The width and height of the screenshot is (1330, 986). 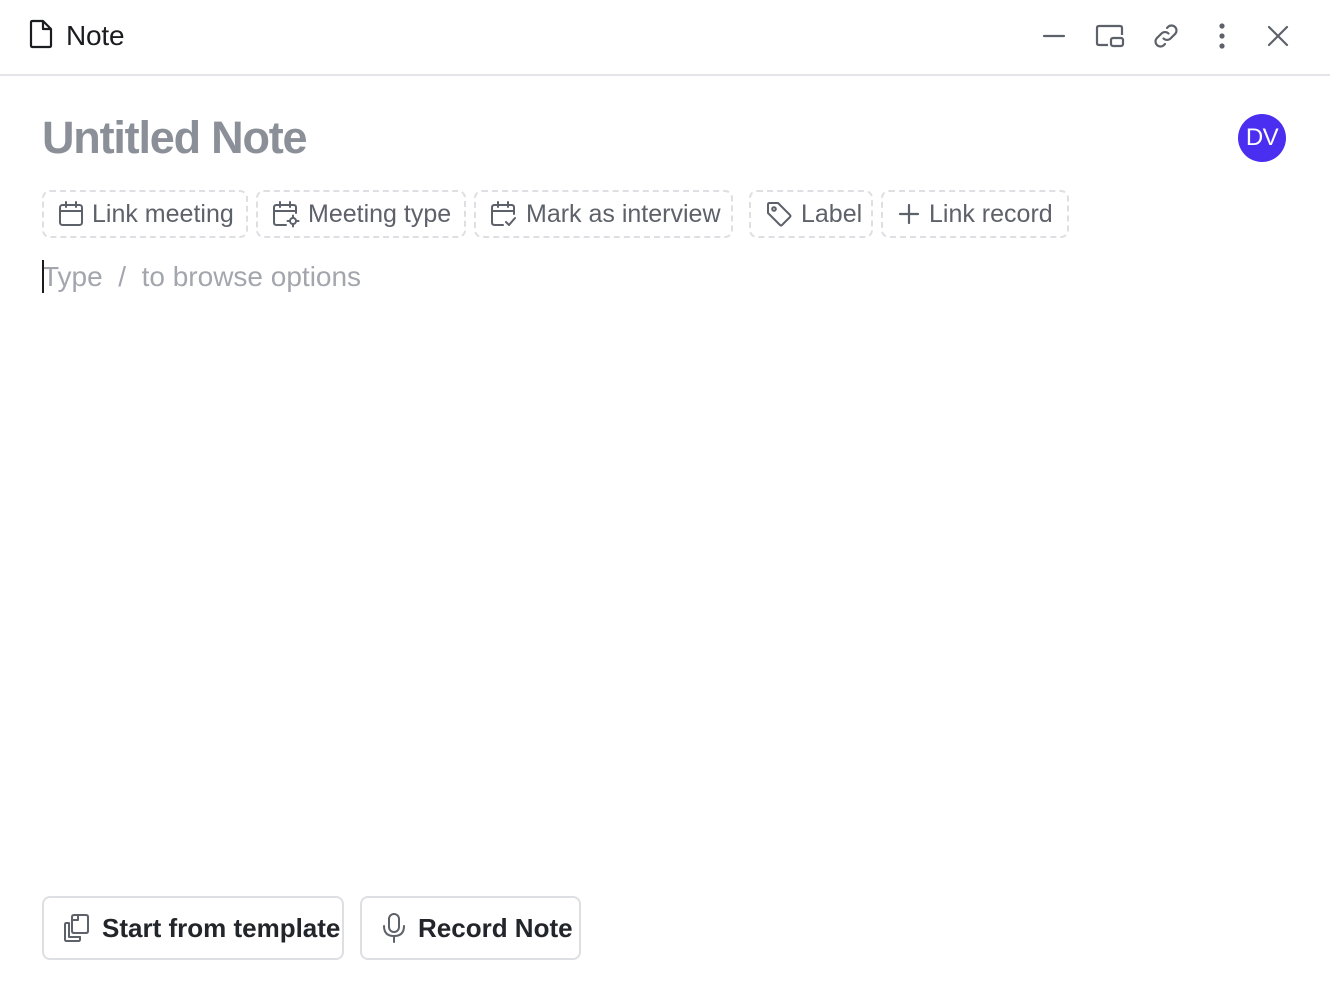 I want to click on file-icon, so click(x=41, y=36).